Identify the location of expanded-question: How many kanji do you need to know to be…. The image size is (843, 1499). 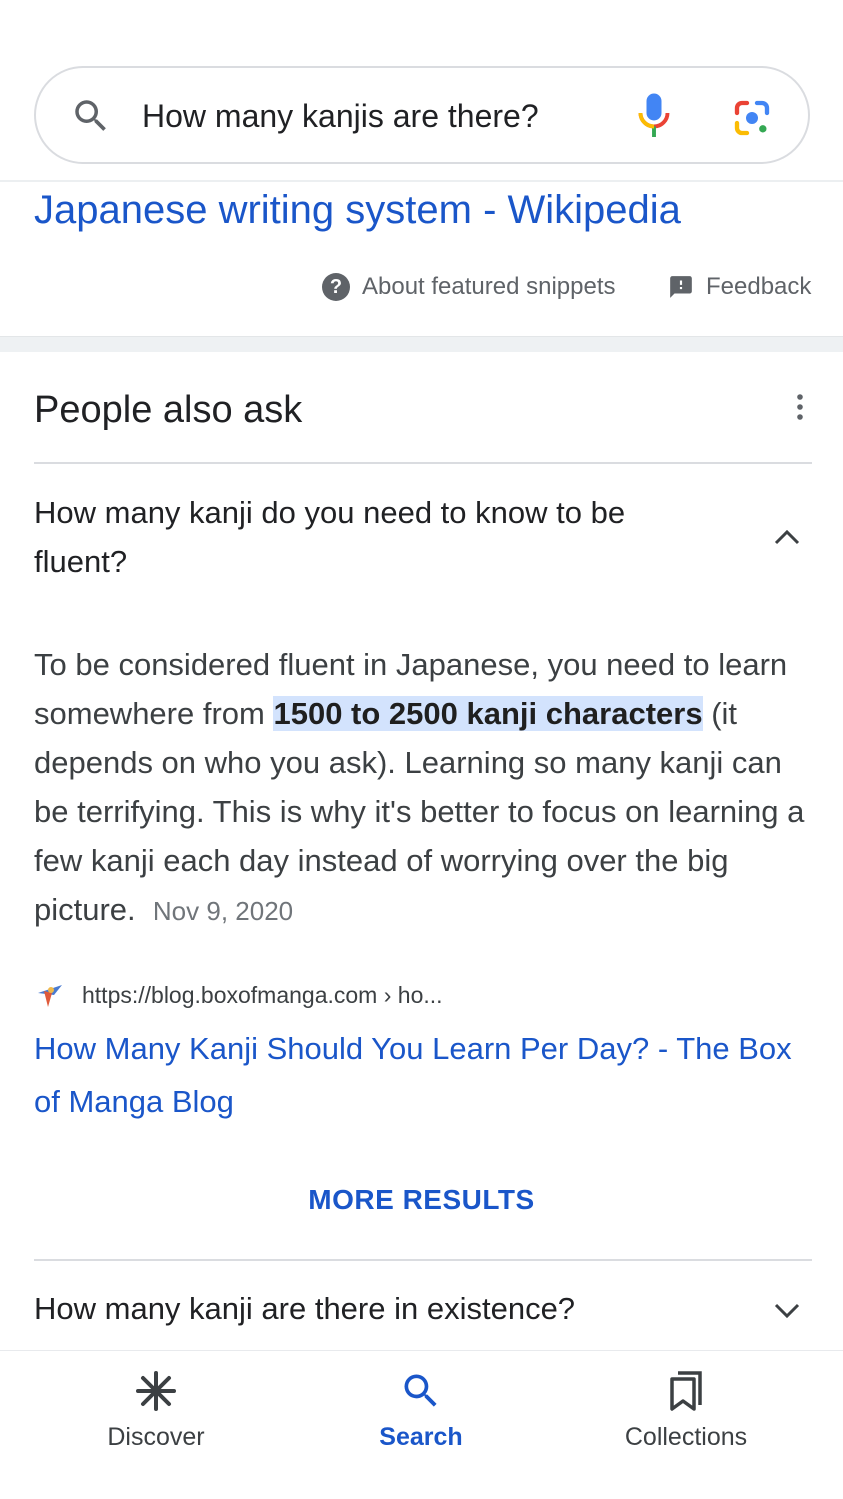
(374, 537).